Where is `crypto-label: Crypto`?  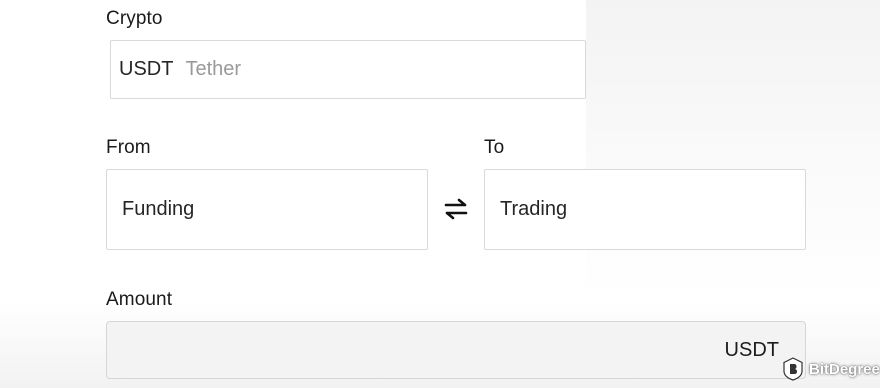
crypto-label: Crypto is located at coordinates (134, 18).